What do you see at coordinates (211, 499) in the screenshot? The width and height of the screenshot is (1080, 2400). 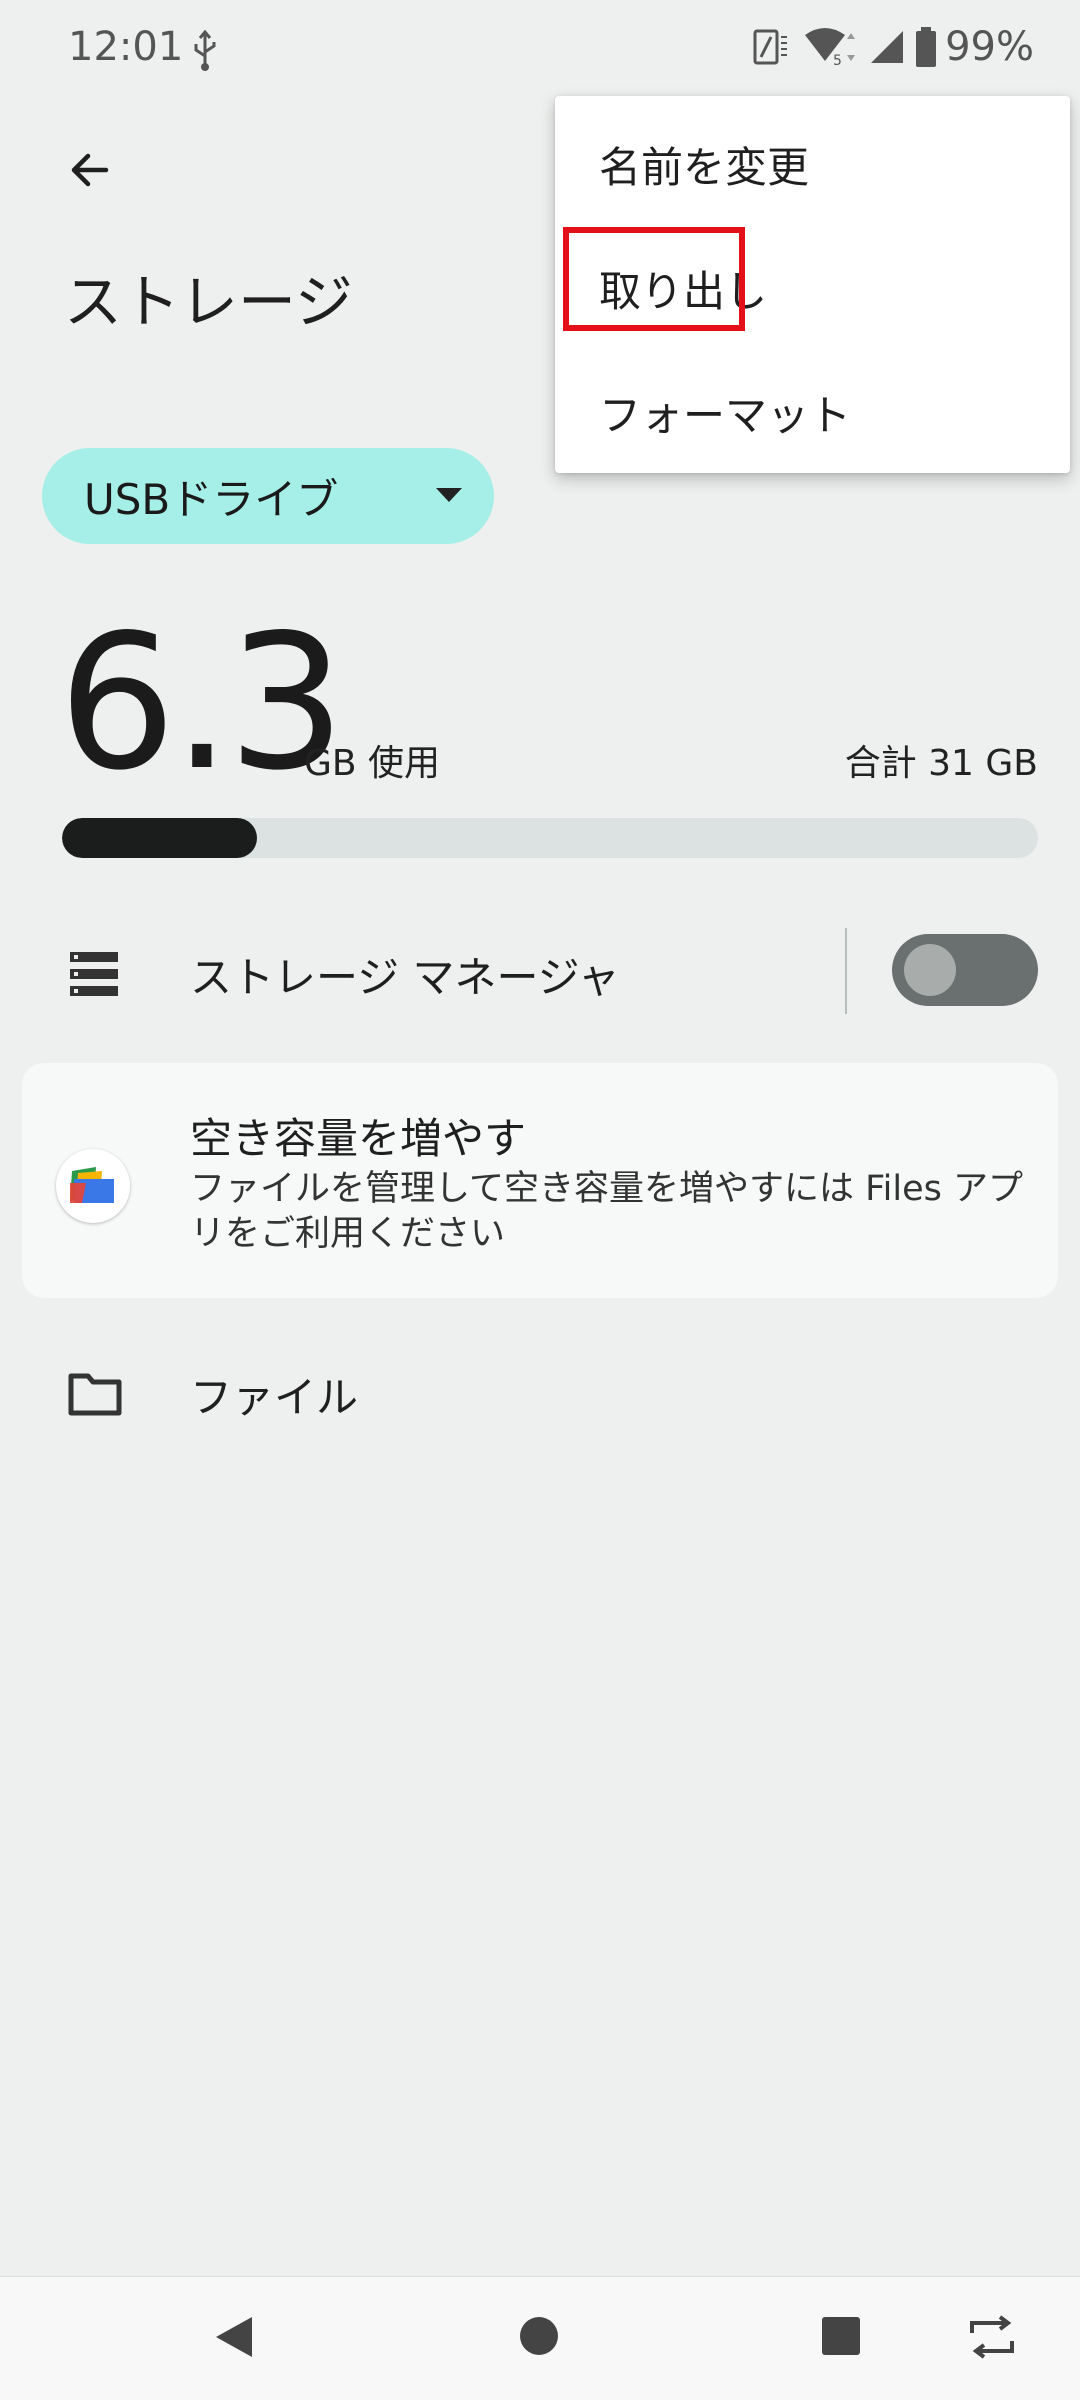 I see `storage-volume-label: USBドライブ` at bounding box center [211, 499].